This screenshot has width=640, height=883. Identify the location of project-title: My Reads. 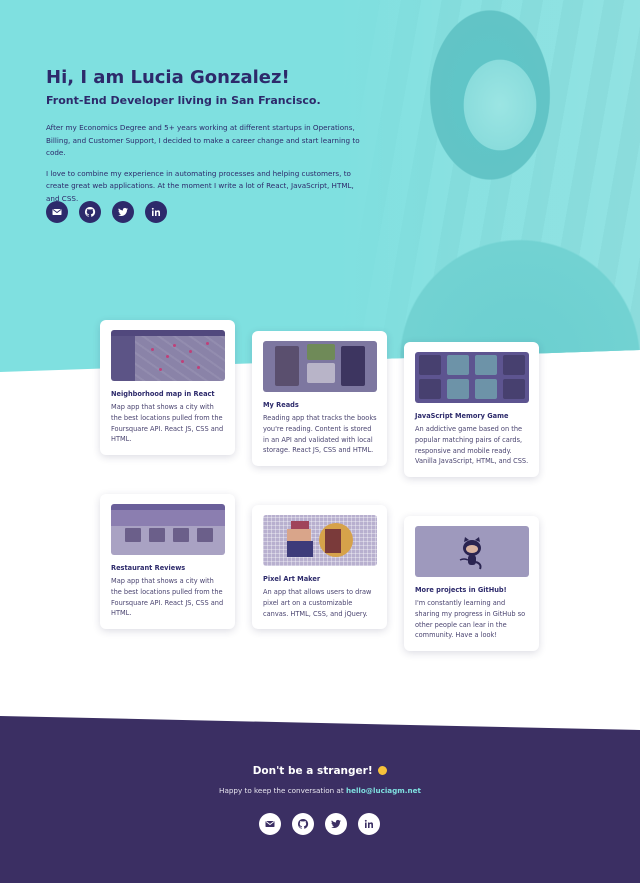
(281, 405).